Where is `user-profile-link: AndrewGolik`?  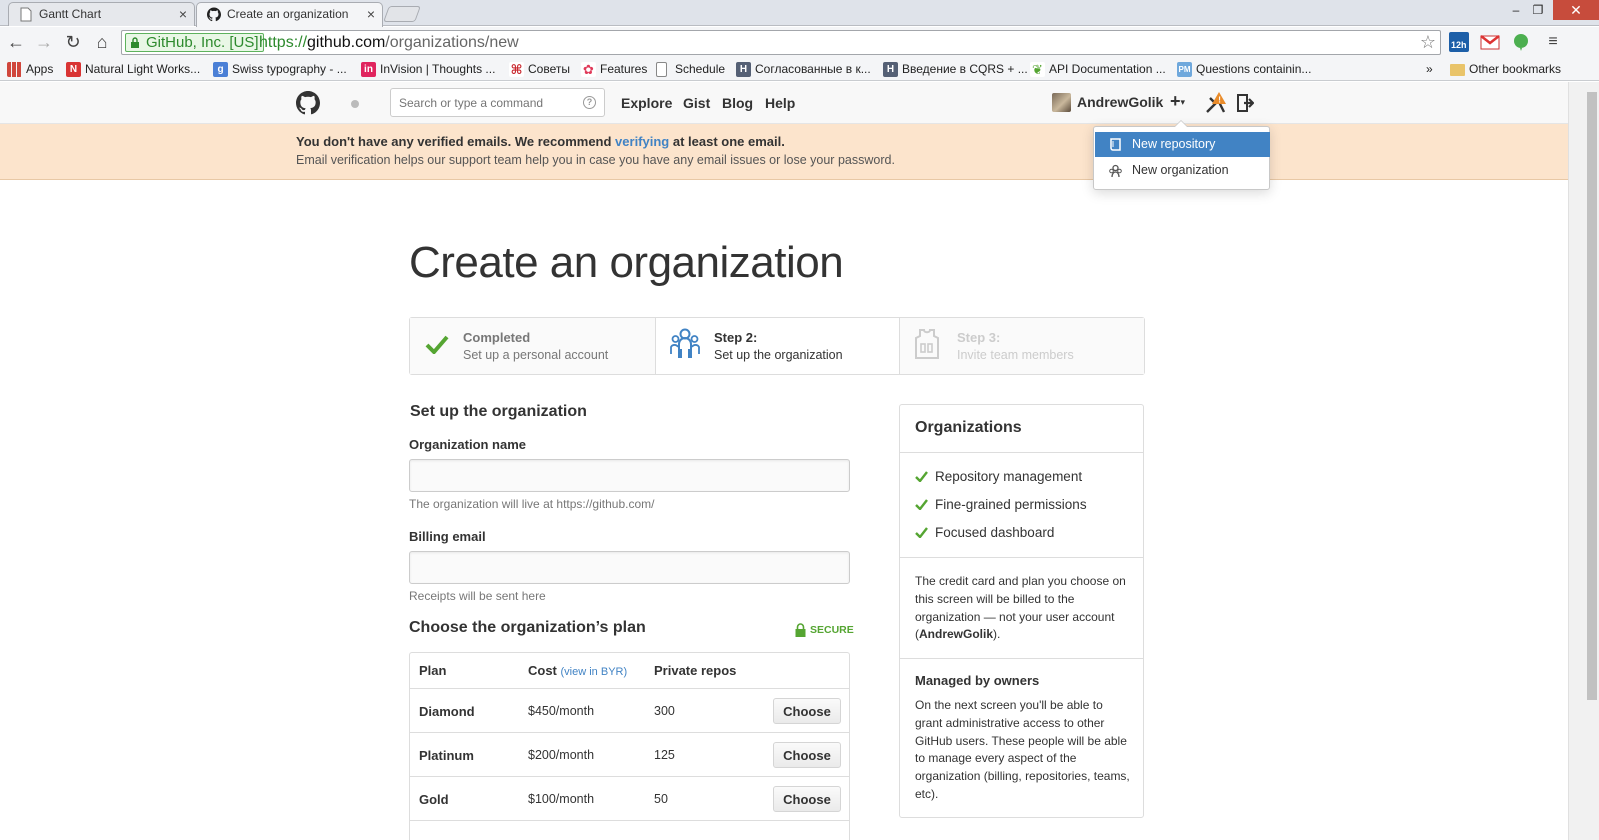
user-profile-link: AndrewGolik is located at coordinates (1107, 102).